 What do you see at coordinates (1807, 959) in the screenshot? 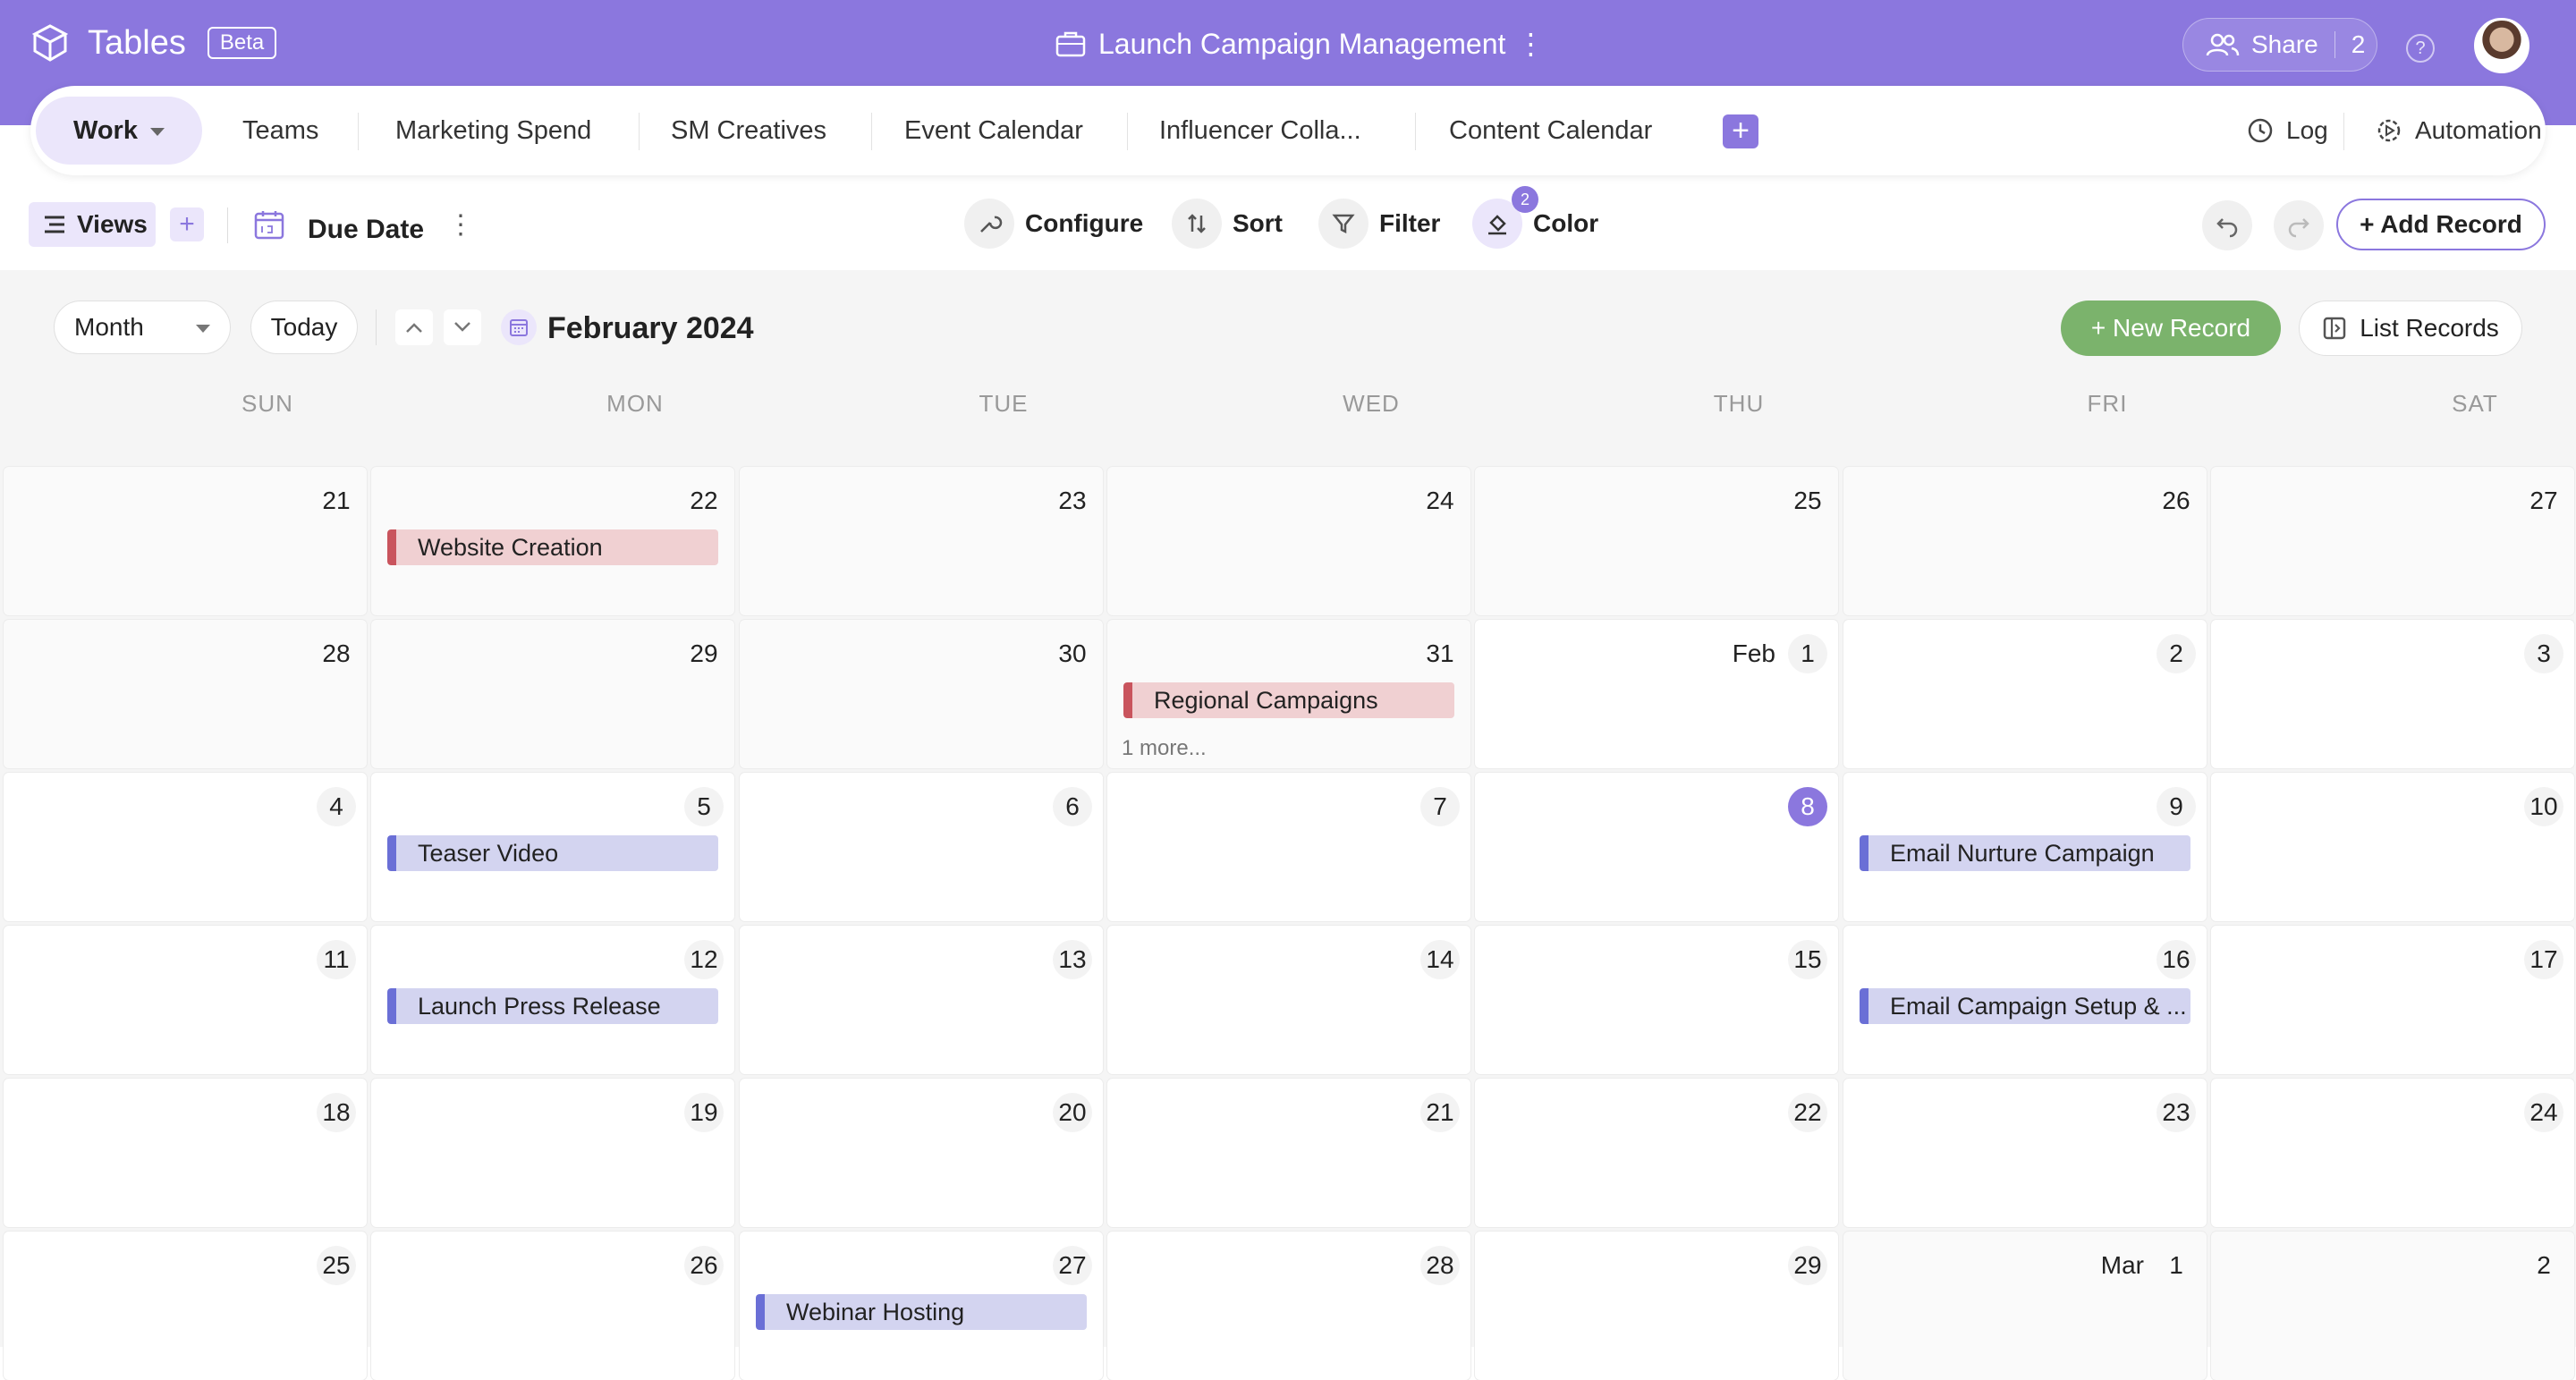
I see `date-number: 15` at bounding box center [1807, 959].